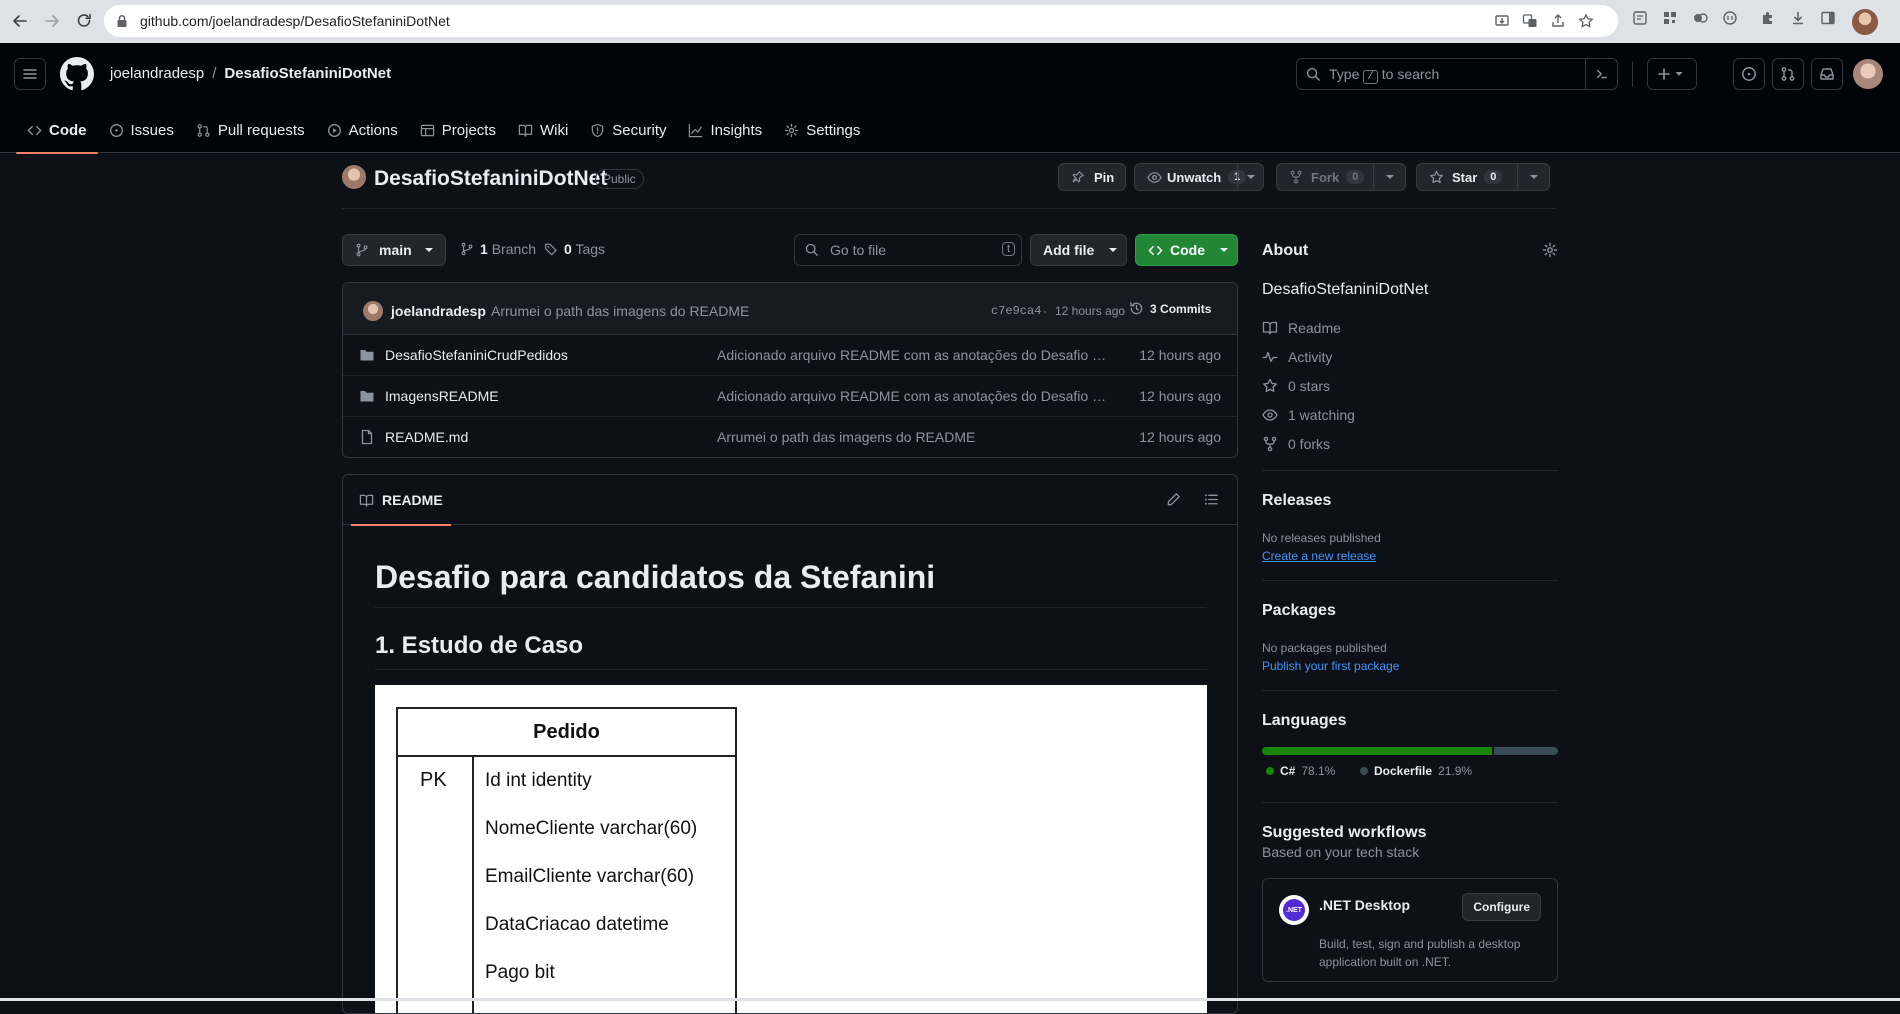 The width and height of the screenshot is (1900, 1014). Describe the element at coordinates (1296, 444) in the screenshot. I see `about-item-fork: 0 forks` at that location.